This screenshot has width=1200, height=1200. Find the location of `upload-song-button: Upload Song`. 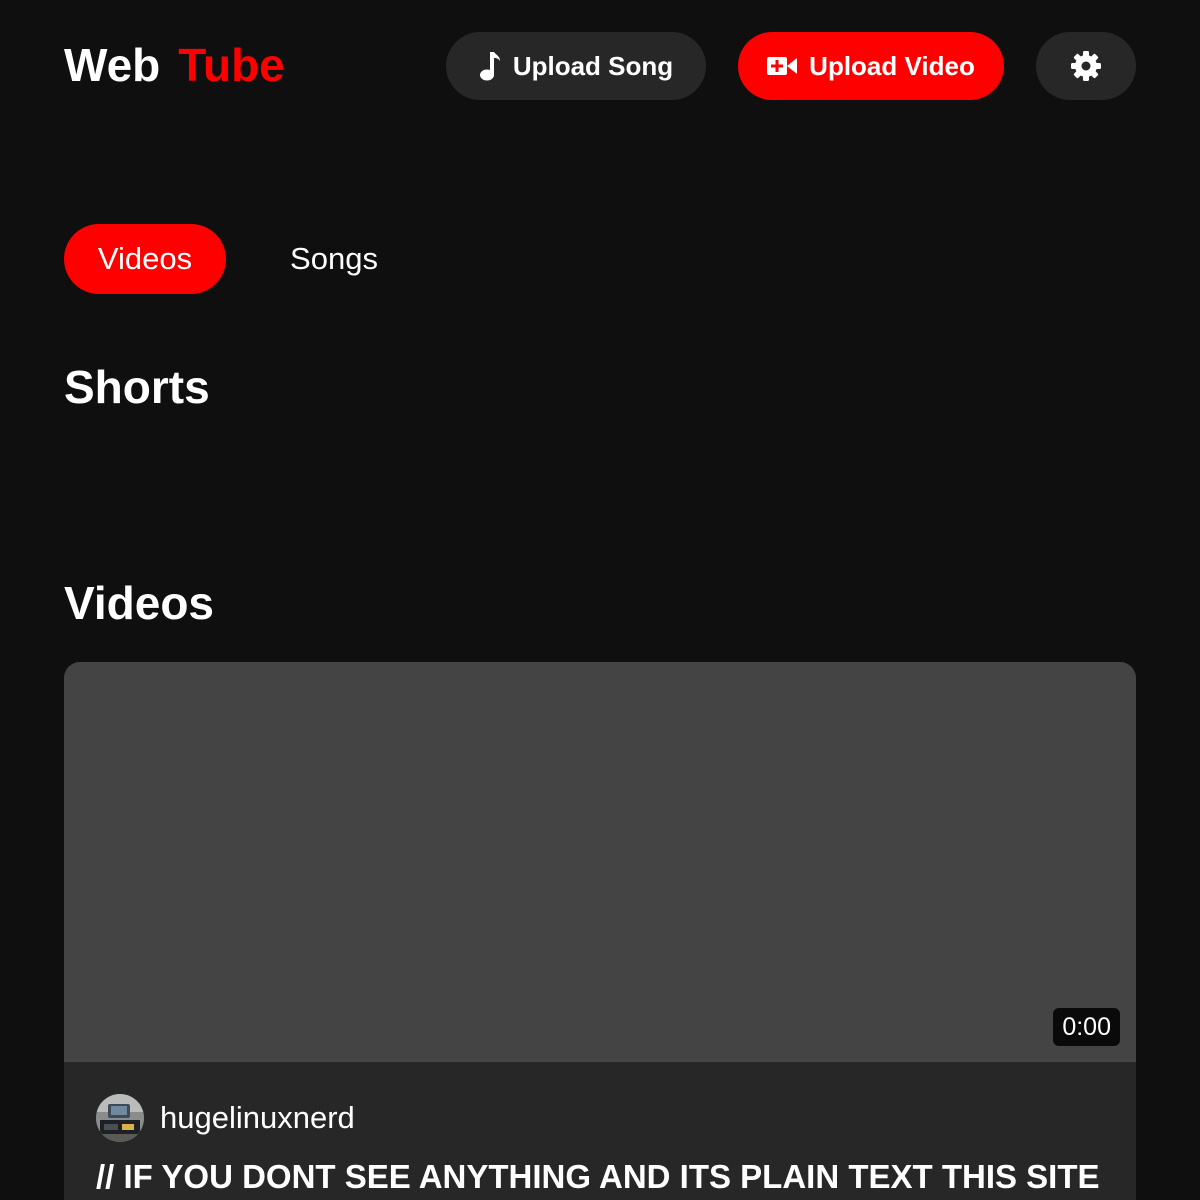

upload-song-button: Upload Song is located at coordinates (576, 66).